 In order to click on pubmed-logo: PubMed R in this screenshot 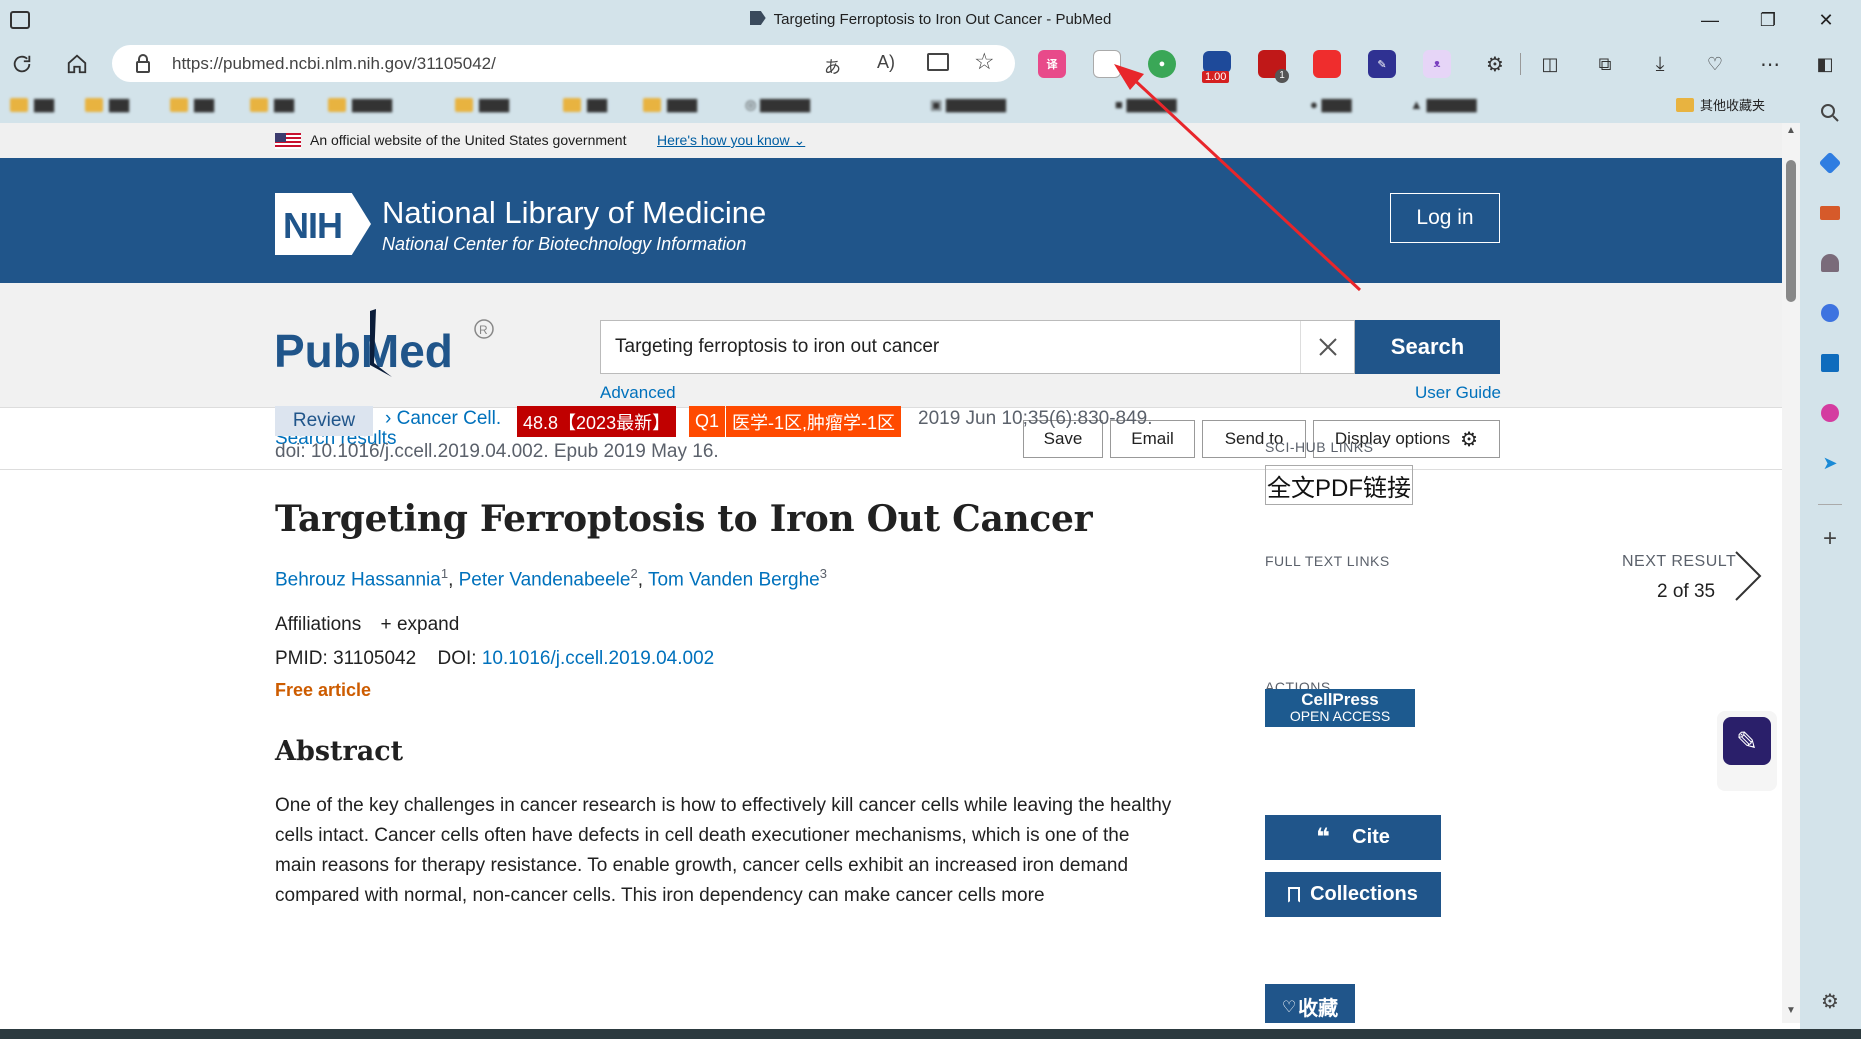, I will do `click(389, 345)`.